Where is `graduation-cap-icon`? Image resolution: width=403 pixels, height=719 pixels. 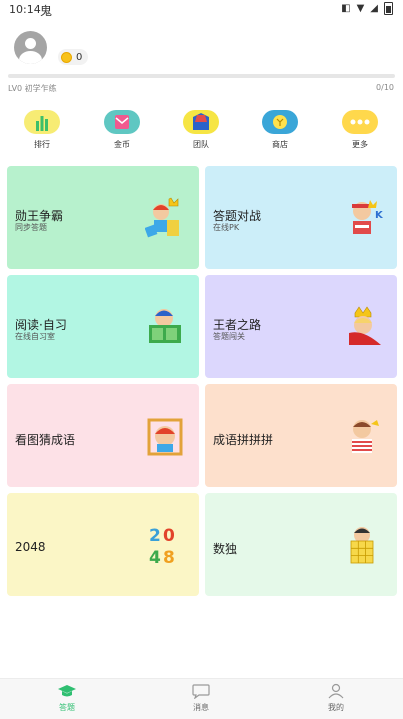 graduation-cap-icon is located at coordinates (67, 691).